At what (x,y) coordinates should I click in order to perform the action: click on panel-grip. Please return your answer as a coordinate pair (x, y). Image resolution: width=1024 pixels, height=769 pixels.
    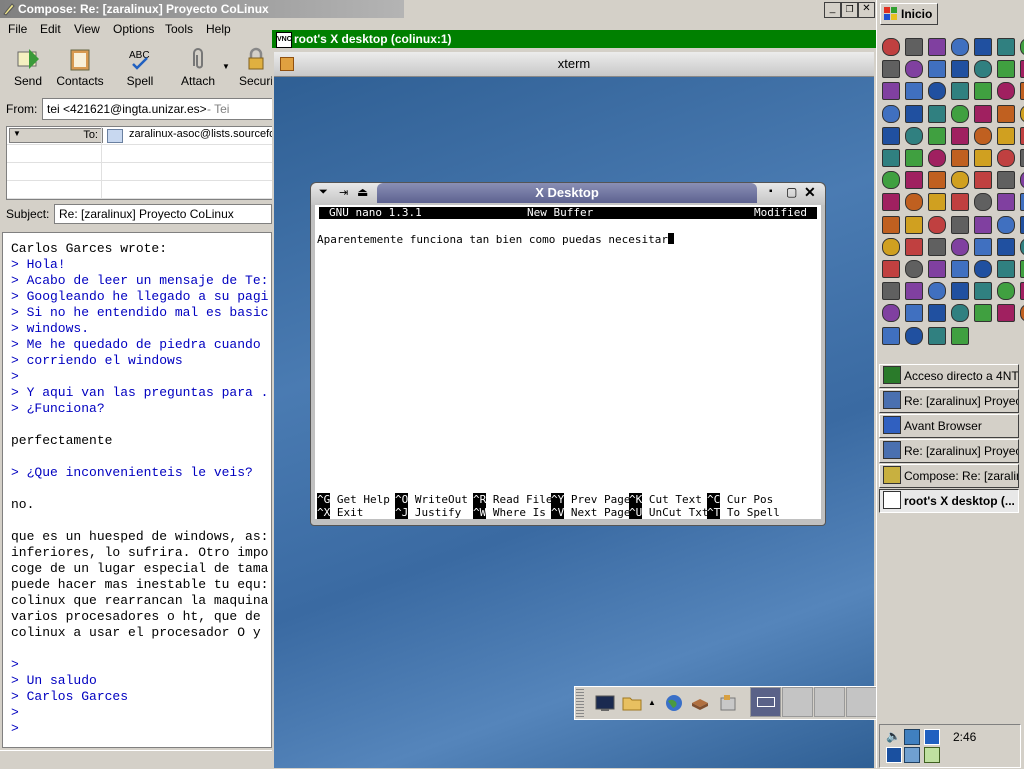
    Looking at the image, I should click on (580, 703).